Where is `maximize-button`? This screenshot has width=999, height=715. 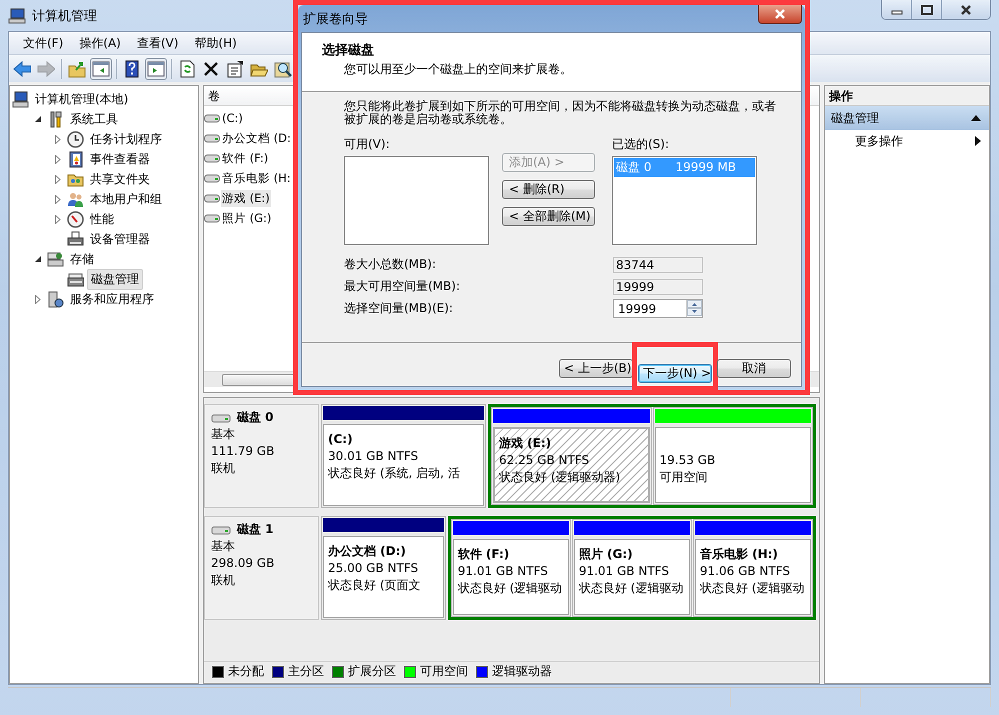 maximize-button is located at coordinates (927, 9).